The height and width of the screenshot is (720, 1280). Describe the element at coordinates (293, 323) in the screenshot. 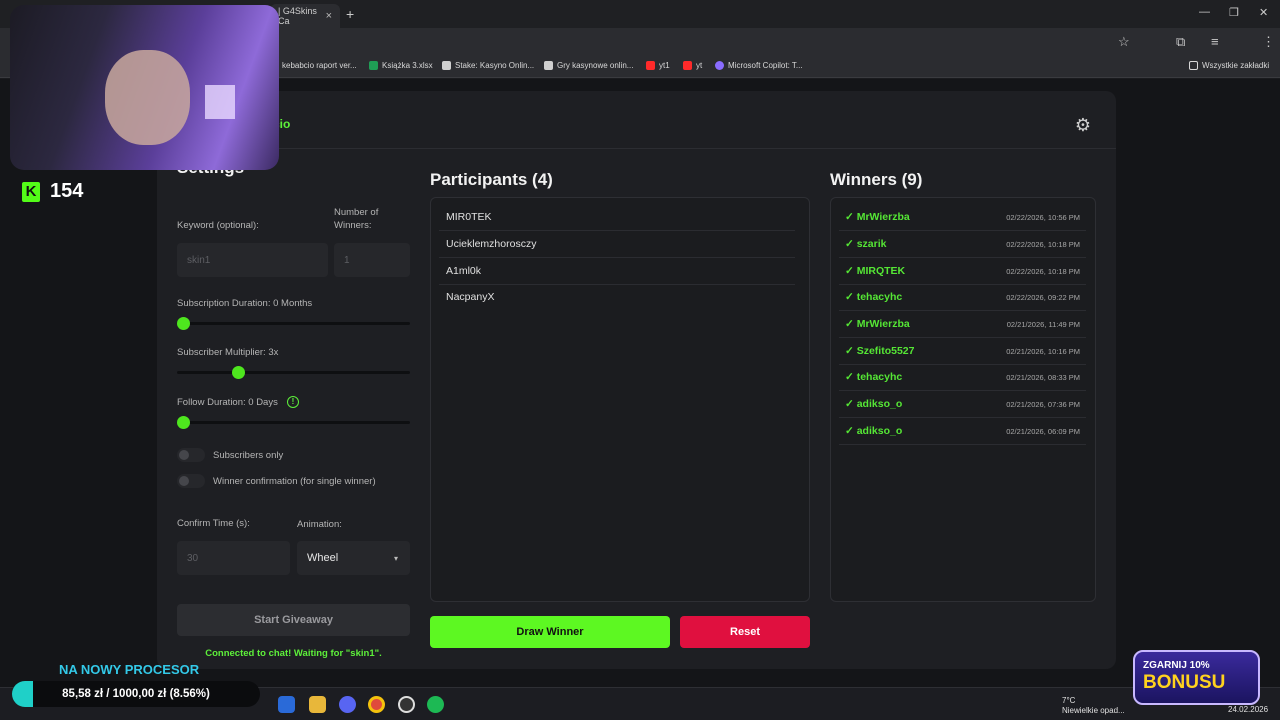

I see `sub-duration-slider` at that location.